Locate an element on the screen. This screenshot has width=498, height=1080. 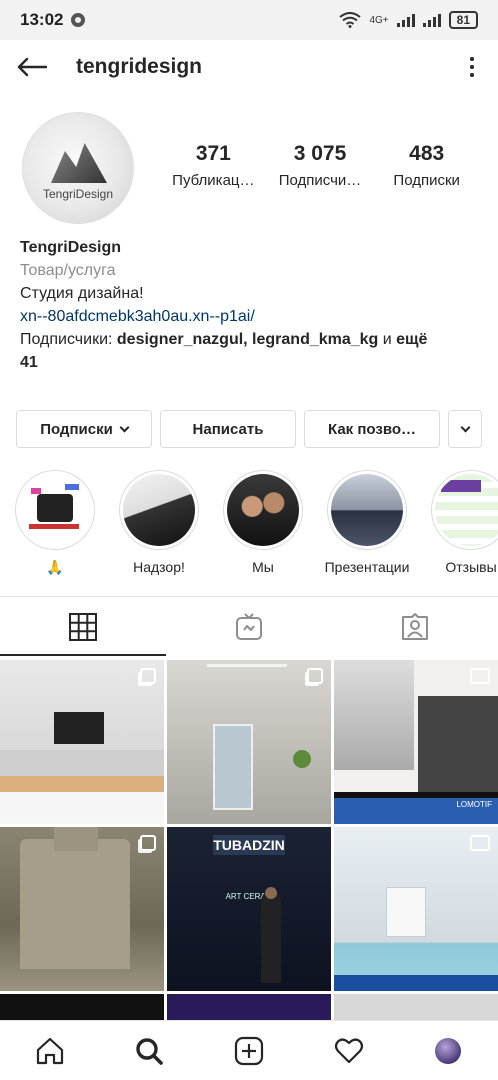
signal-icon is located at coordinates (405, 20).